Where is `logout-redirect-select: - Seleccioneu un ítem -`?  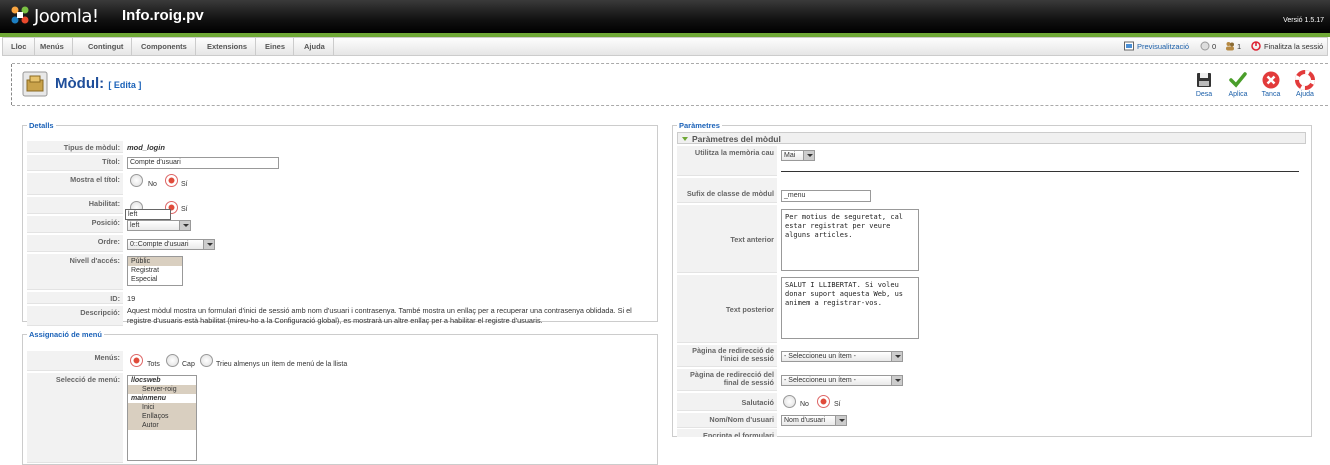 logout-redirect-select: - Seleccioneu un ítem - is located at coordinates (842, 380).